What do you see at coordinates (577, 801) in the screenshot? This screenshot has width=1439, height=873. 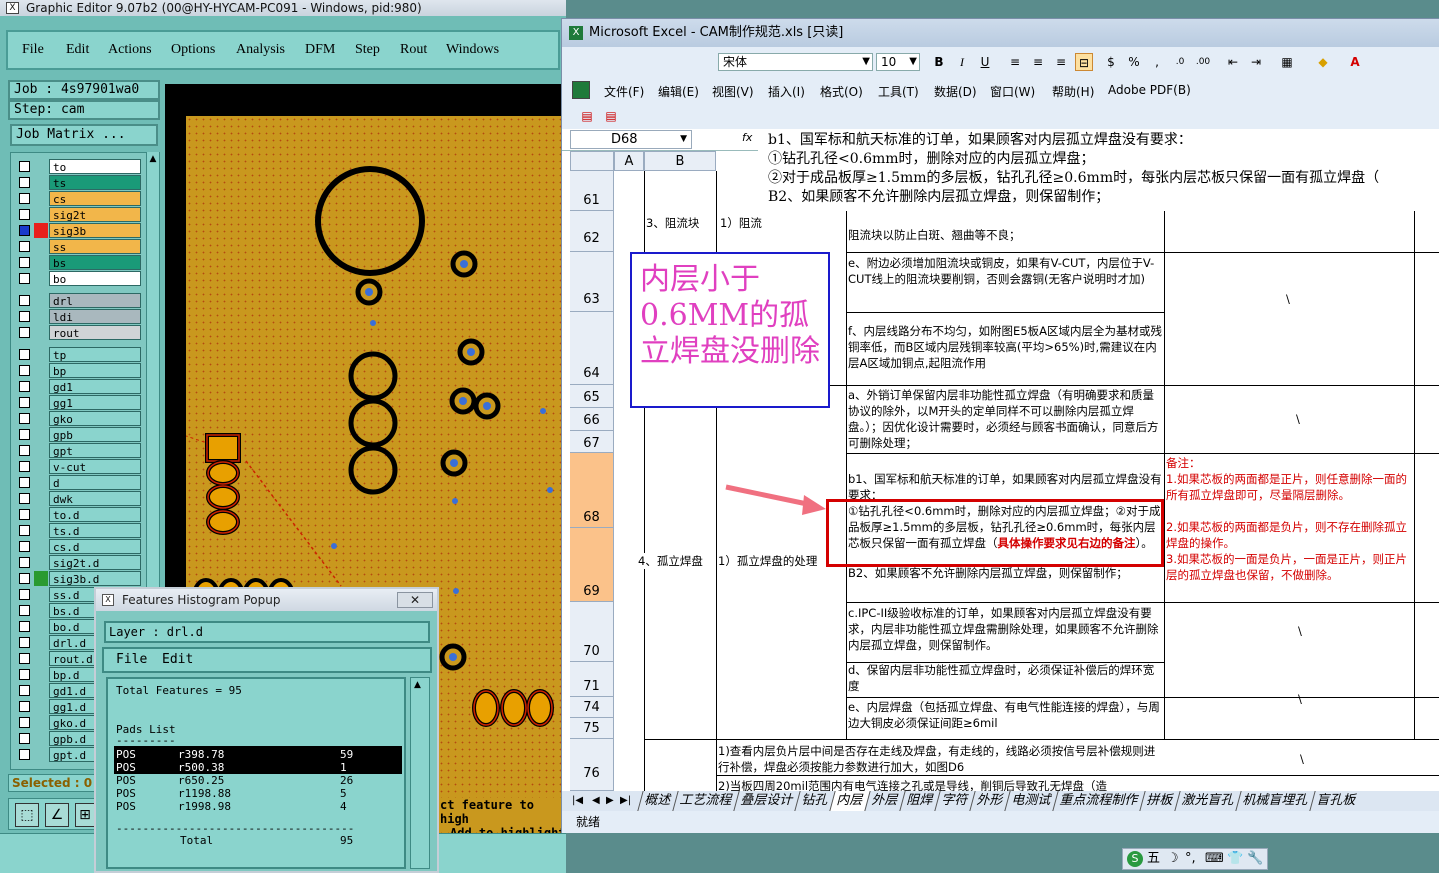 I see `sheet-nav-first-icon: |◀` at bounding box center [577, 801].